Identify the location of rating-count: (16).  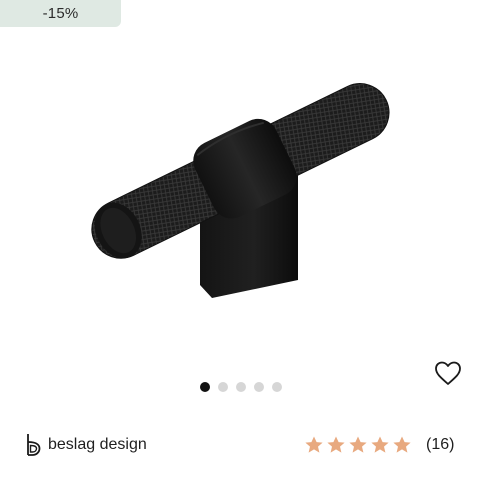
(440, 444).